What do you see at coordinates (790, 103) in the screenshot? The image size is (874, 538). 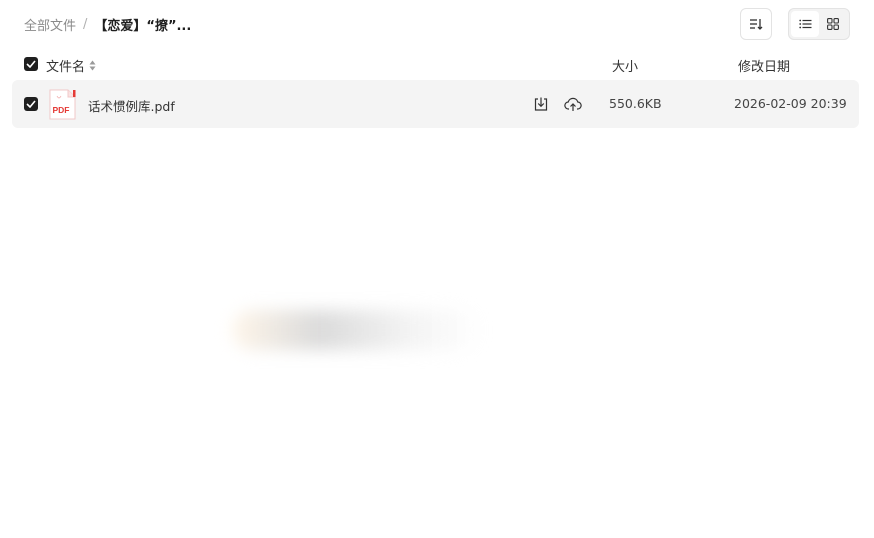 I see `file-modified-date: 2026-02-09 20:39` at bounding box center [790, 103].